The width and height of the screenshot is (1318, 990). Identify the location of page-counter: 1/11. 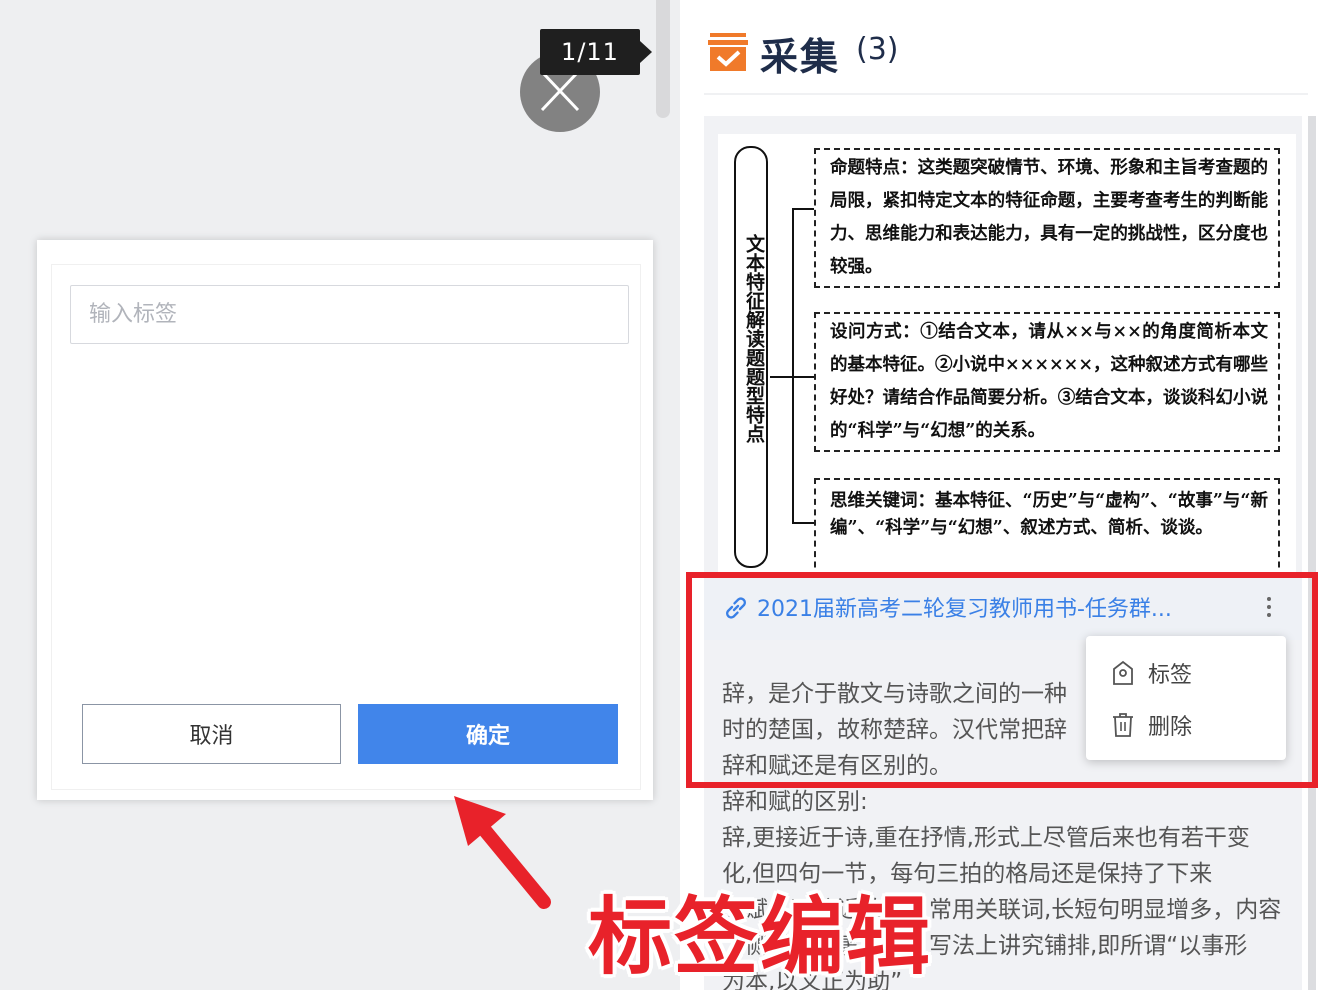
(596, 52).